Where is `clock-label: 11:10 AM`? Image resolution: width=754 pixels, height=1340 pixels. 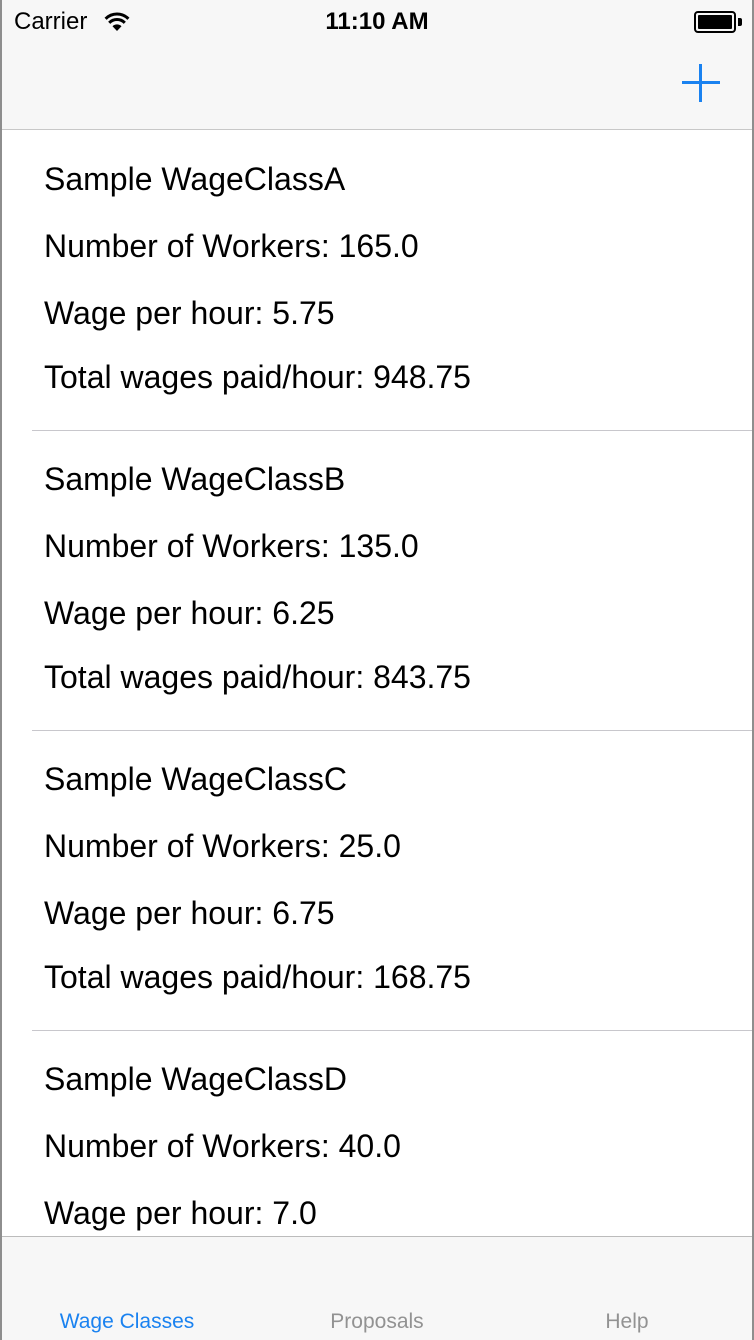 clock-label: 11:10 AM is located at coordinates (377, 21).